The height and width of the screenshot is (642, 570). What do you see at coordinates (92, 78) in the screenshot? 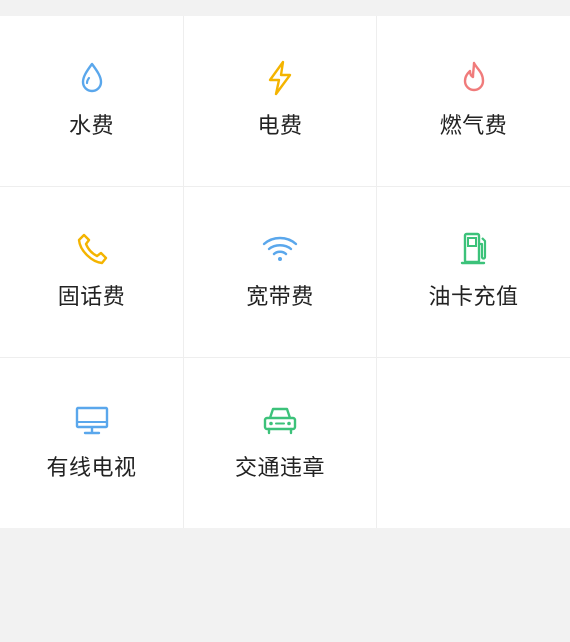
I see `water-drop-icon` at bounding box center [92, 78].